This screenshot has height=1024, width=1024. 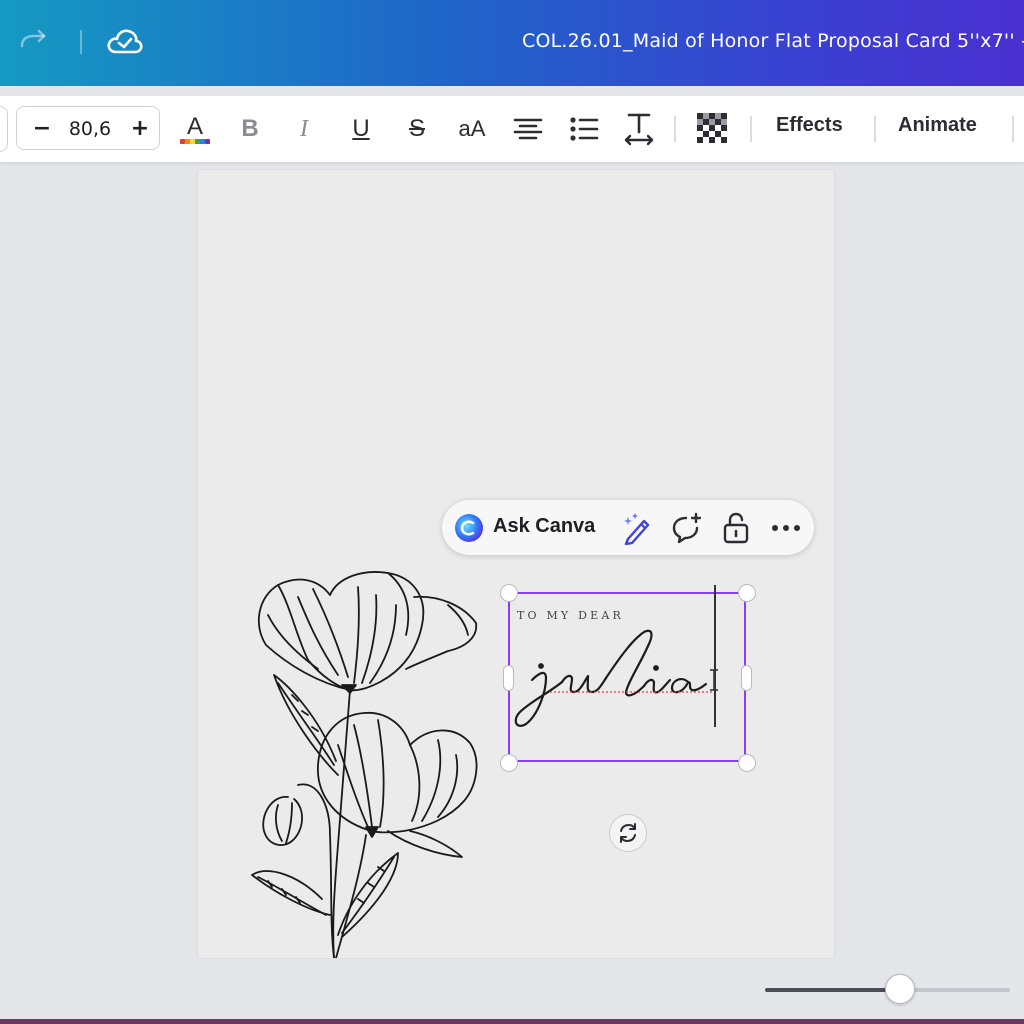 I want to click on zoom-slider-thumb, so click(x=899, y=989).